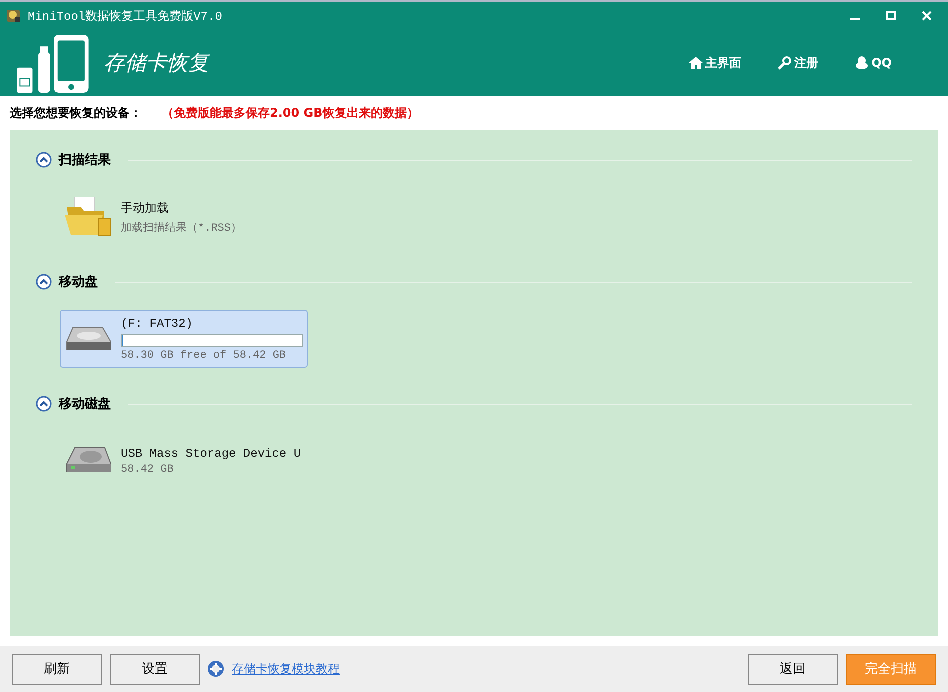 Image resolution: width=948 pixels, height=692 pixels. I want to click on free-limit-note: （免费版能最多保存2.00 GB恢复出来的数据）, so click(290, 113).